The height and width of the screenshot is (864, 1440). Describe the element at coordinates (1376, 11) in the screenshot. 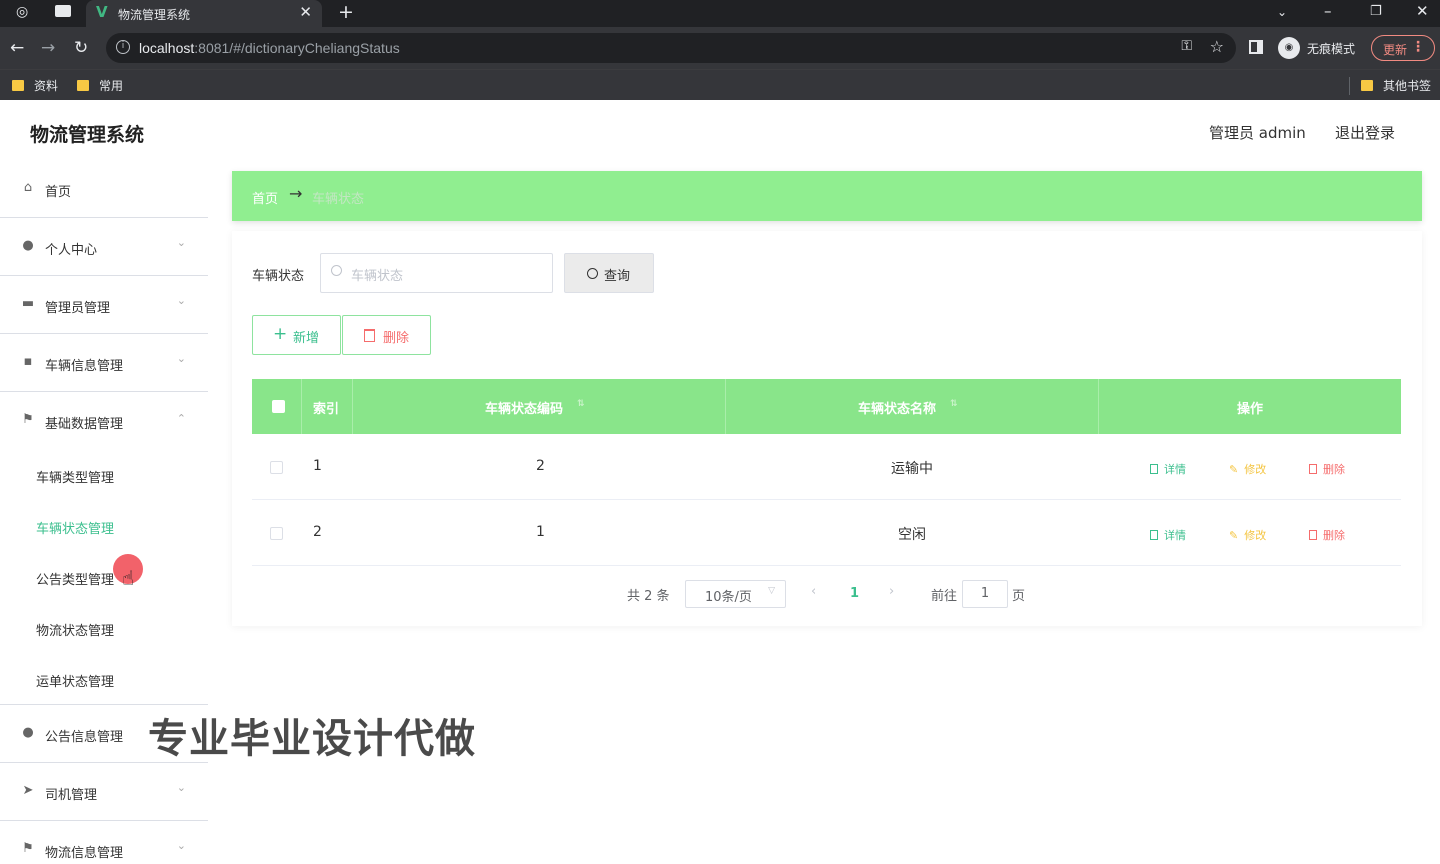

I see `restore-icon: ❐` at that location.